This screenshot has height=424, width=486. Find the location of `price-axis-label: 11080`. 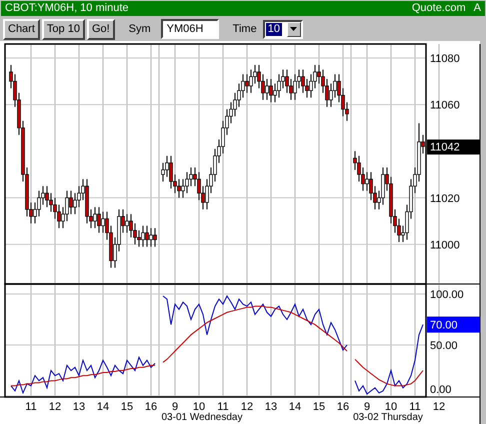

price-axis-label: 11080 is located at coordinates (445, 58).